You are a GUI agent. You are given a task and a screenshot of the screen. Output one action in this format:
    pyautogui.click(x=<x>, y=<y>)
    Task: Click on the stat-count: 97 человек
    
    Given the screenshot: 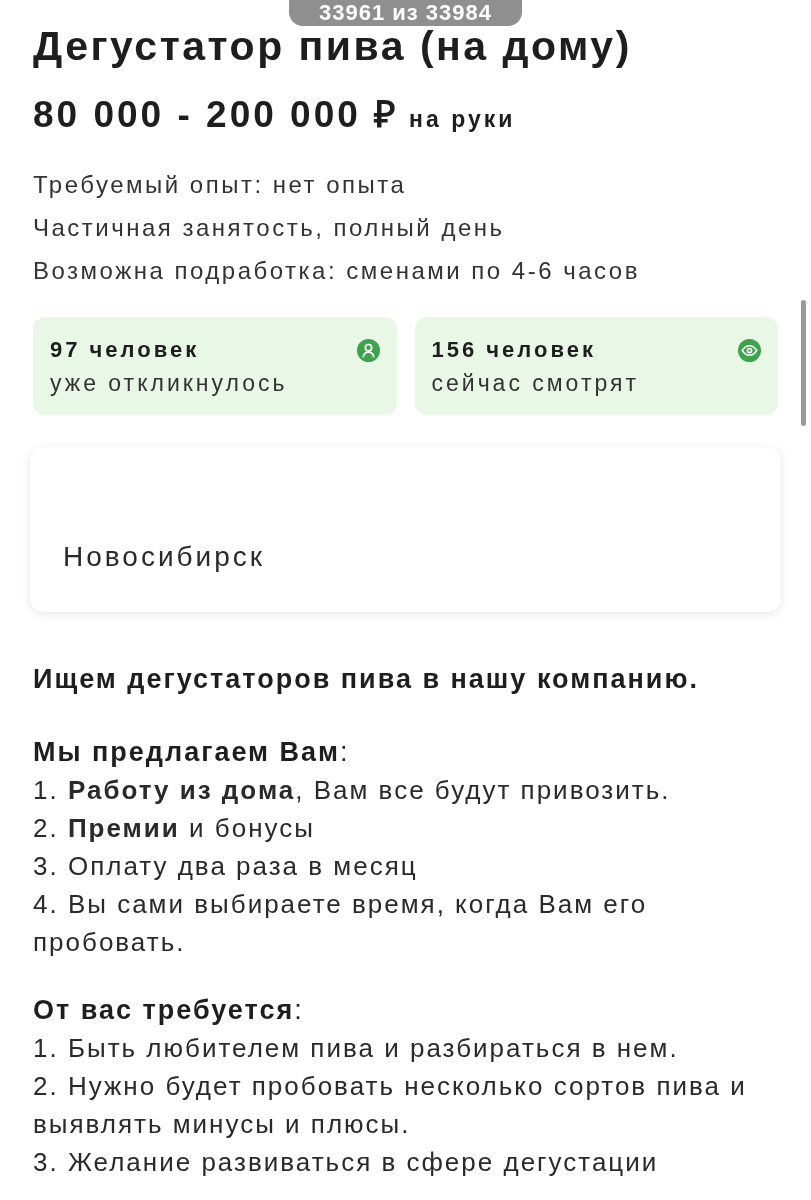 What is the action you would take?
    pyautogui.click(x=125, y=349)
    